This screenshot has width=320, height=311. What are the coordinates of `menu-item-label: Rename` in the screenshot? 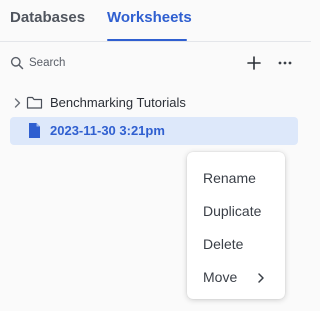 It's located at (229, 178).